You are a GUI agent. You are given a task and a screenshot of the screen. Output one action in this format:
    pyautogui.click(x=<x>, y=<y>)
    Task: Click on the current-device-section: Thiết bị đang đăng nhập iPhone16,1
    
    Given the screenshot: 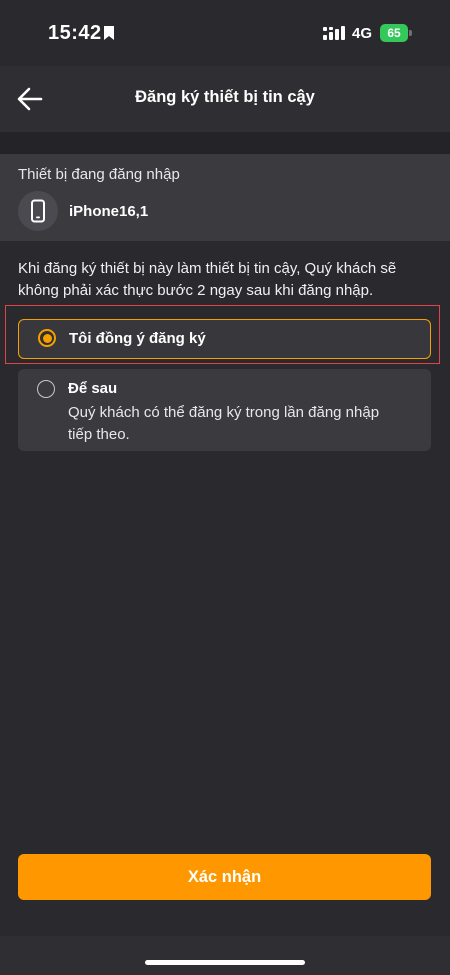 What is the action you would take?
    pyautogui.click(x=225, y=197)
    